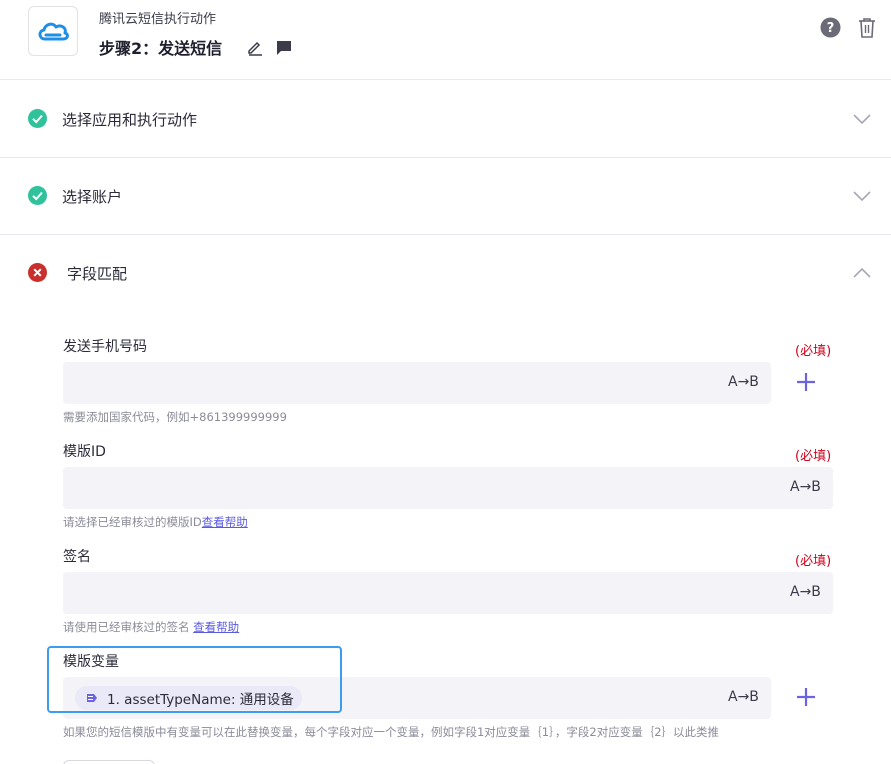  Describe the element at coordinates (105, 347) in the screenshot. I see `field-label-phone: 发送手机号码` at that location.